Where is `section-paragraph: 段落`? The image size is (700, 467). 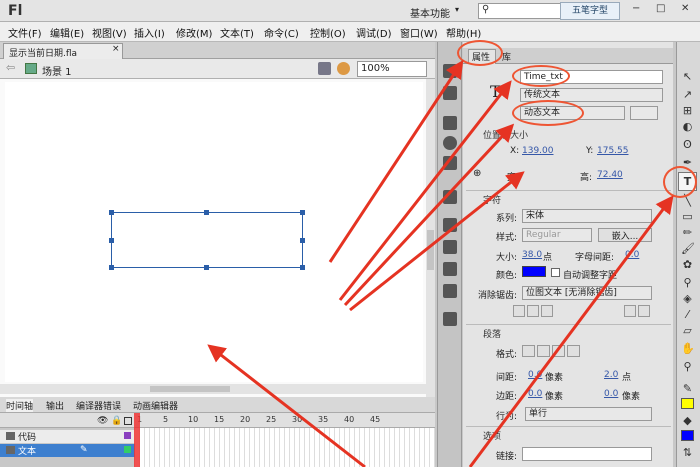 section-paragraph: 段落 is located at coordinates (492, 333).